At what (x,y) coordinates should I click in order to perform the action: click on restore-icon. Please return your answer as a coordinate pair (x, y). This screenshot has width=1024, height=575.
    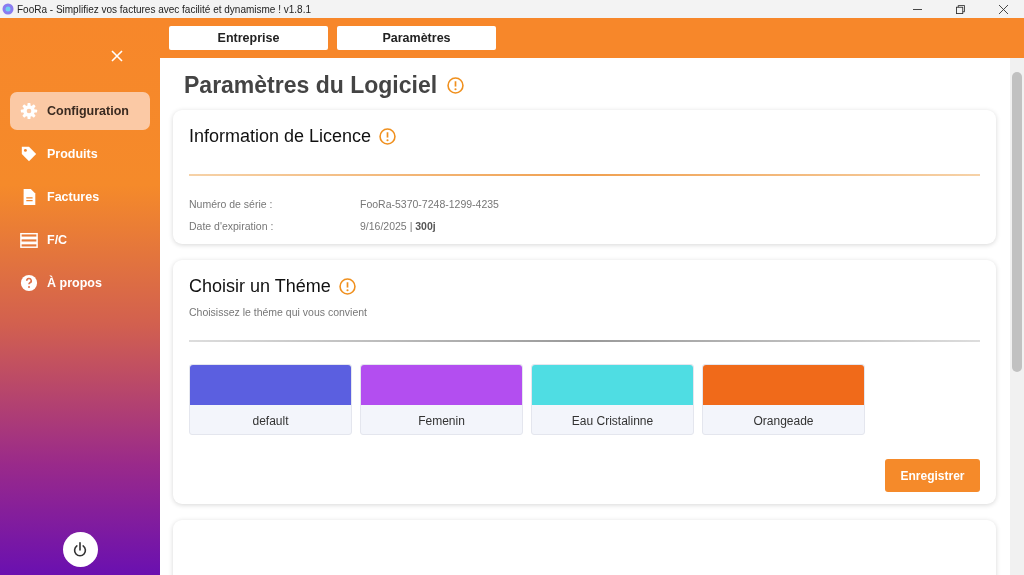
    Looking at the image, I should click on (960, 9).